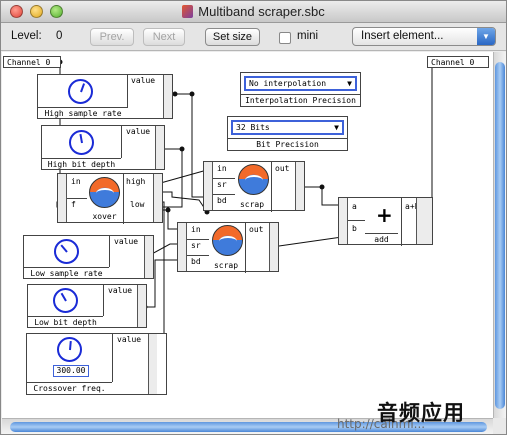  Describe the element at coordinates (384, 215) in the screenshot. I see `add-plus-icon: +` at that location.